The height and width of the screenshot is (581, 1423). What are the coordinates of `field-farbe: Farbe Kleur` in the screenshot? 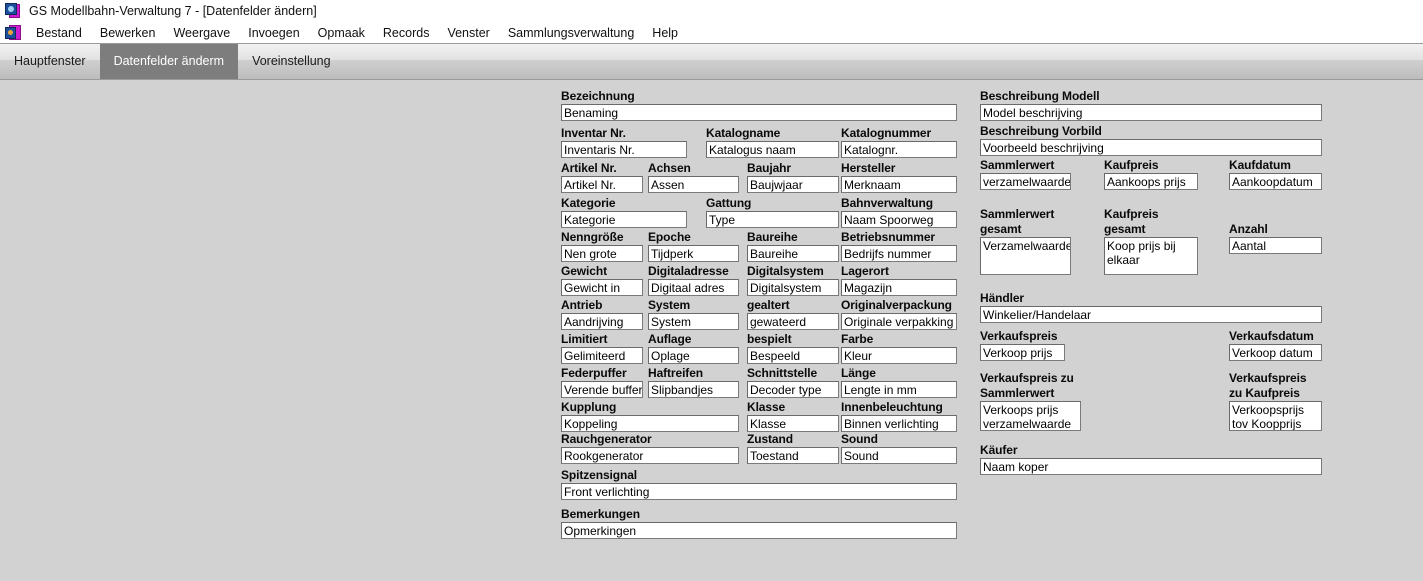 It's located at (899, 348).